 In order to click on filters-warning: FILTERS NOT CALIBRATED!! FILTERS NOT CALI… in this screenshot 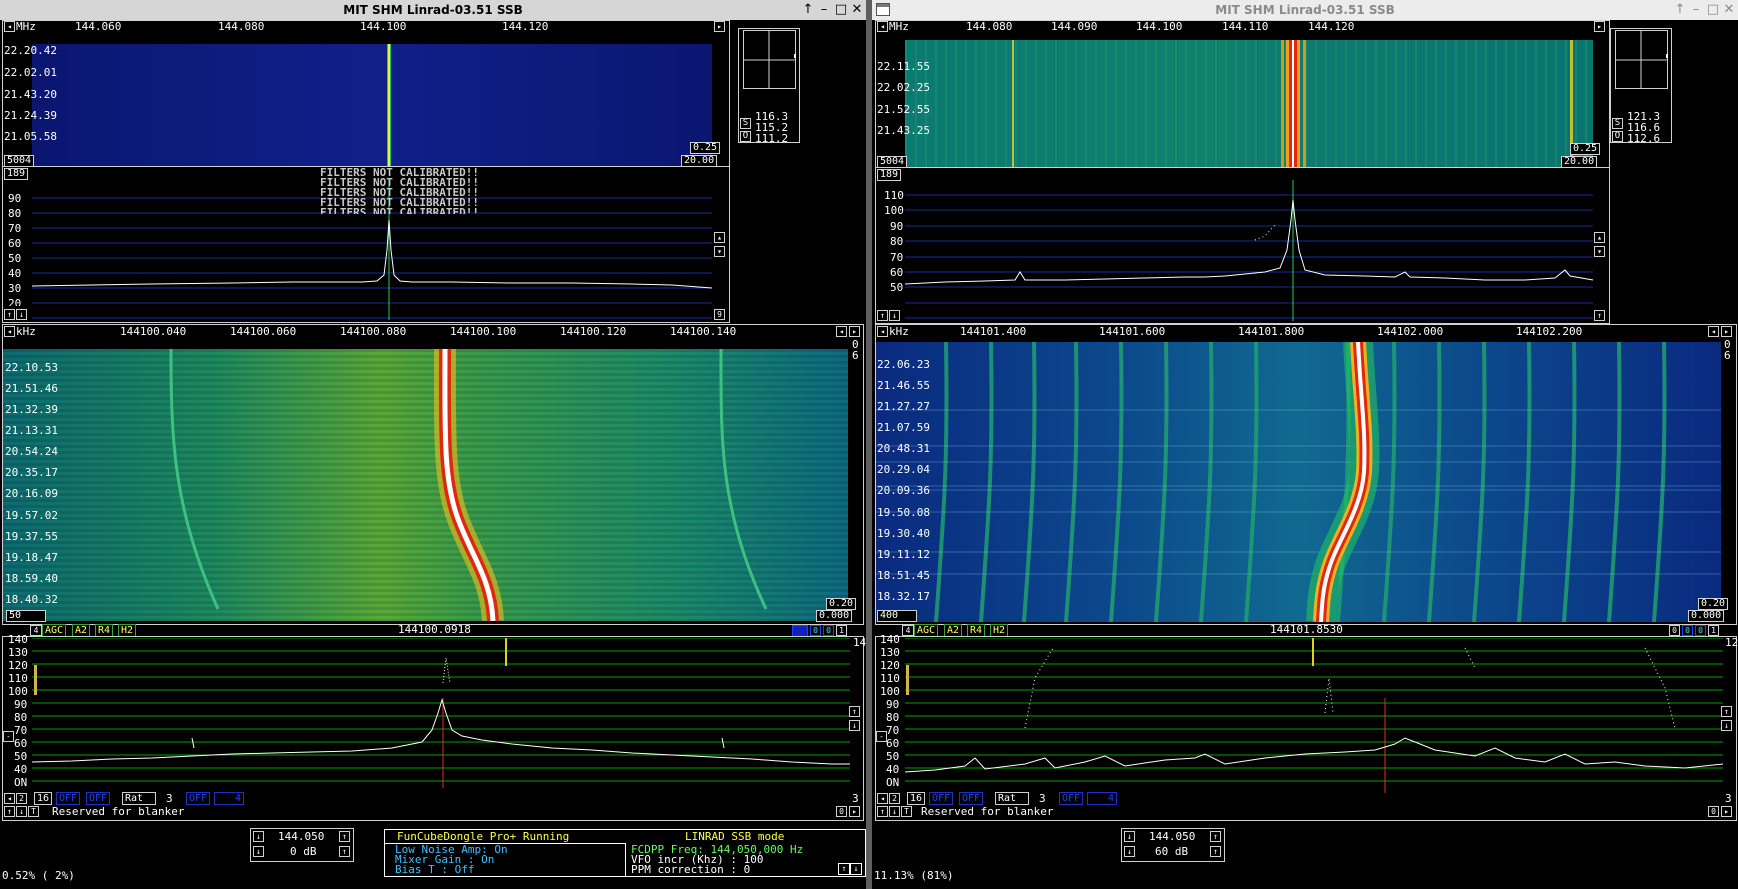, I will do `click(399, 190)`.